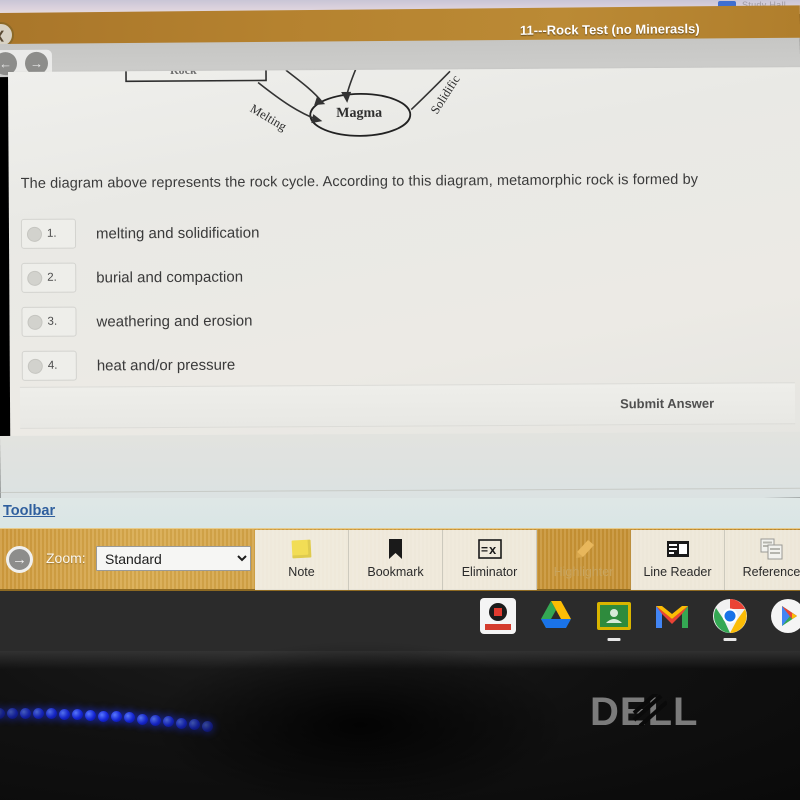 This screenshot has width=800, height=800. What do you see at coordinates (301, 549) in the screenshot?
I see `sticky-note-icon` at bounding box center [301, 549].